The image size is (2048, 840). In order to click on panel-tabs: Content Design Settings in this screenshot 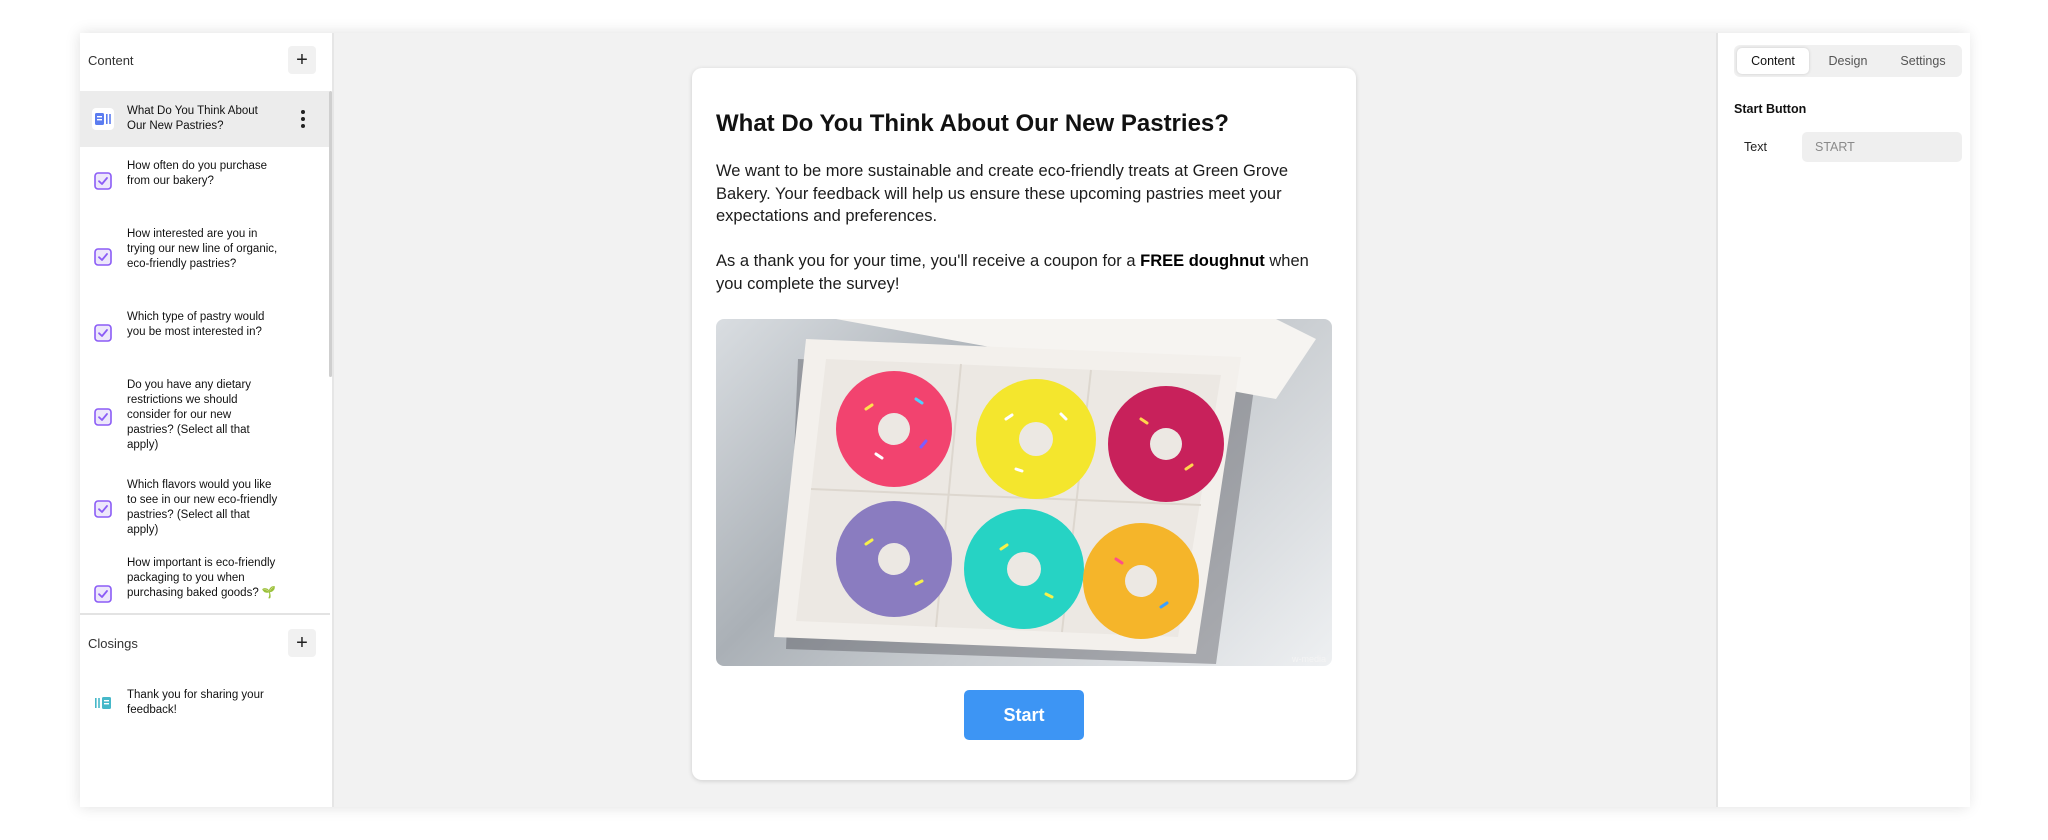, I will do `click(1848, 61)`.